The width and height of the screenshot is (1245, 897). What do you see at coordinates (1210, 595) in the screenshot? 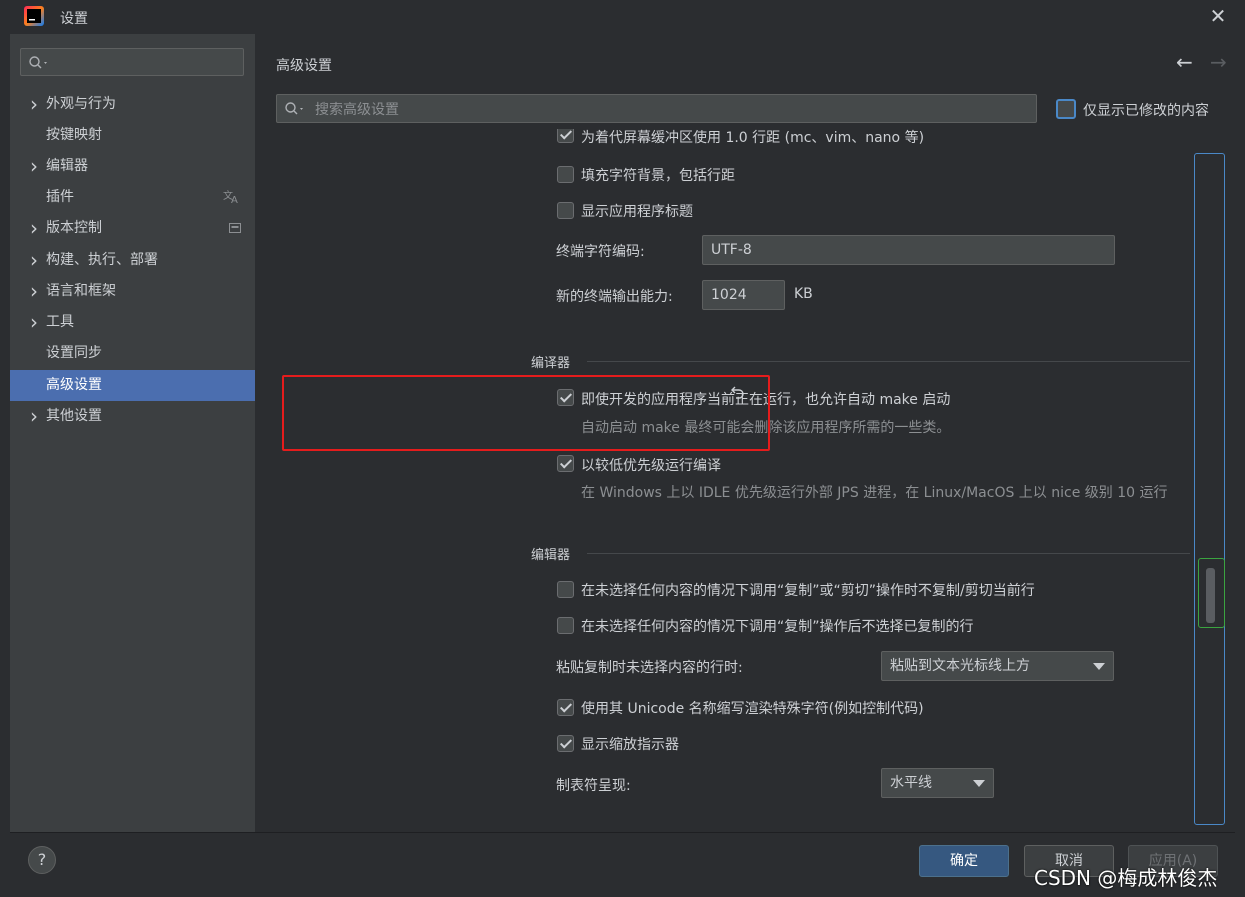
I see `scrollbar-thumb` at bounding box center [1210, 595].